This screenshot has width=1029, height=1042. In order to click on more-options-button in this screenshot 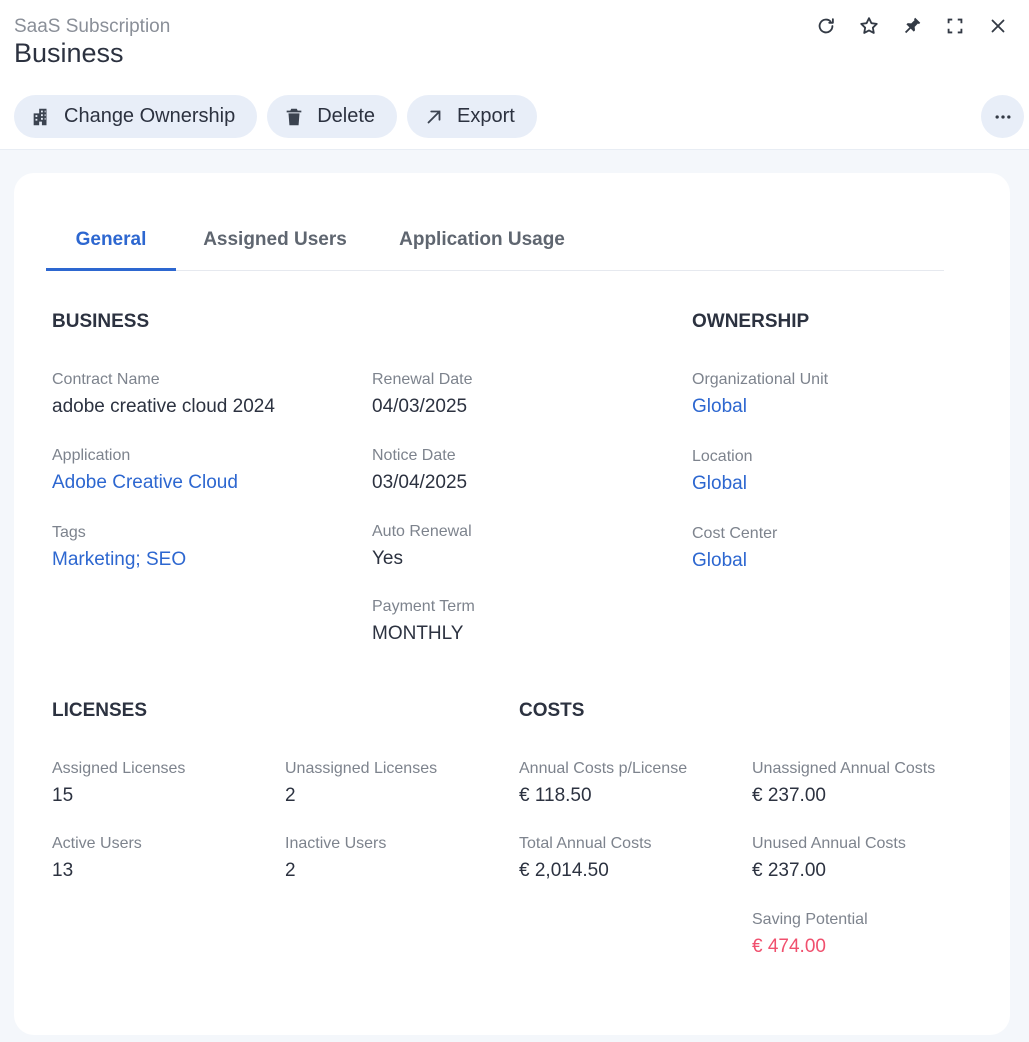, I will do `click(1002, 116)`.